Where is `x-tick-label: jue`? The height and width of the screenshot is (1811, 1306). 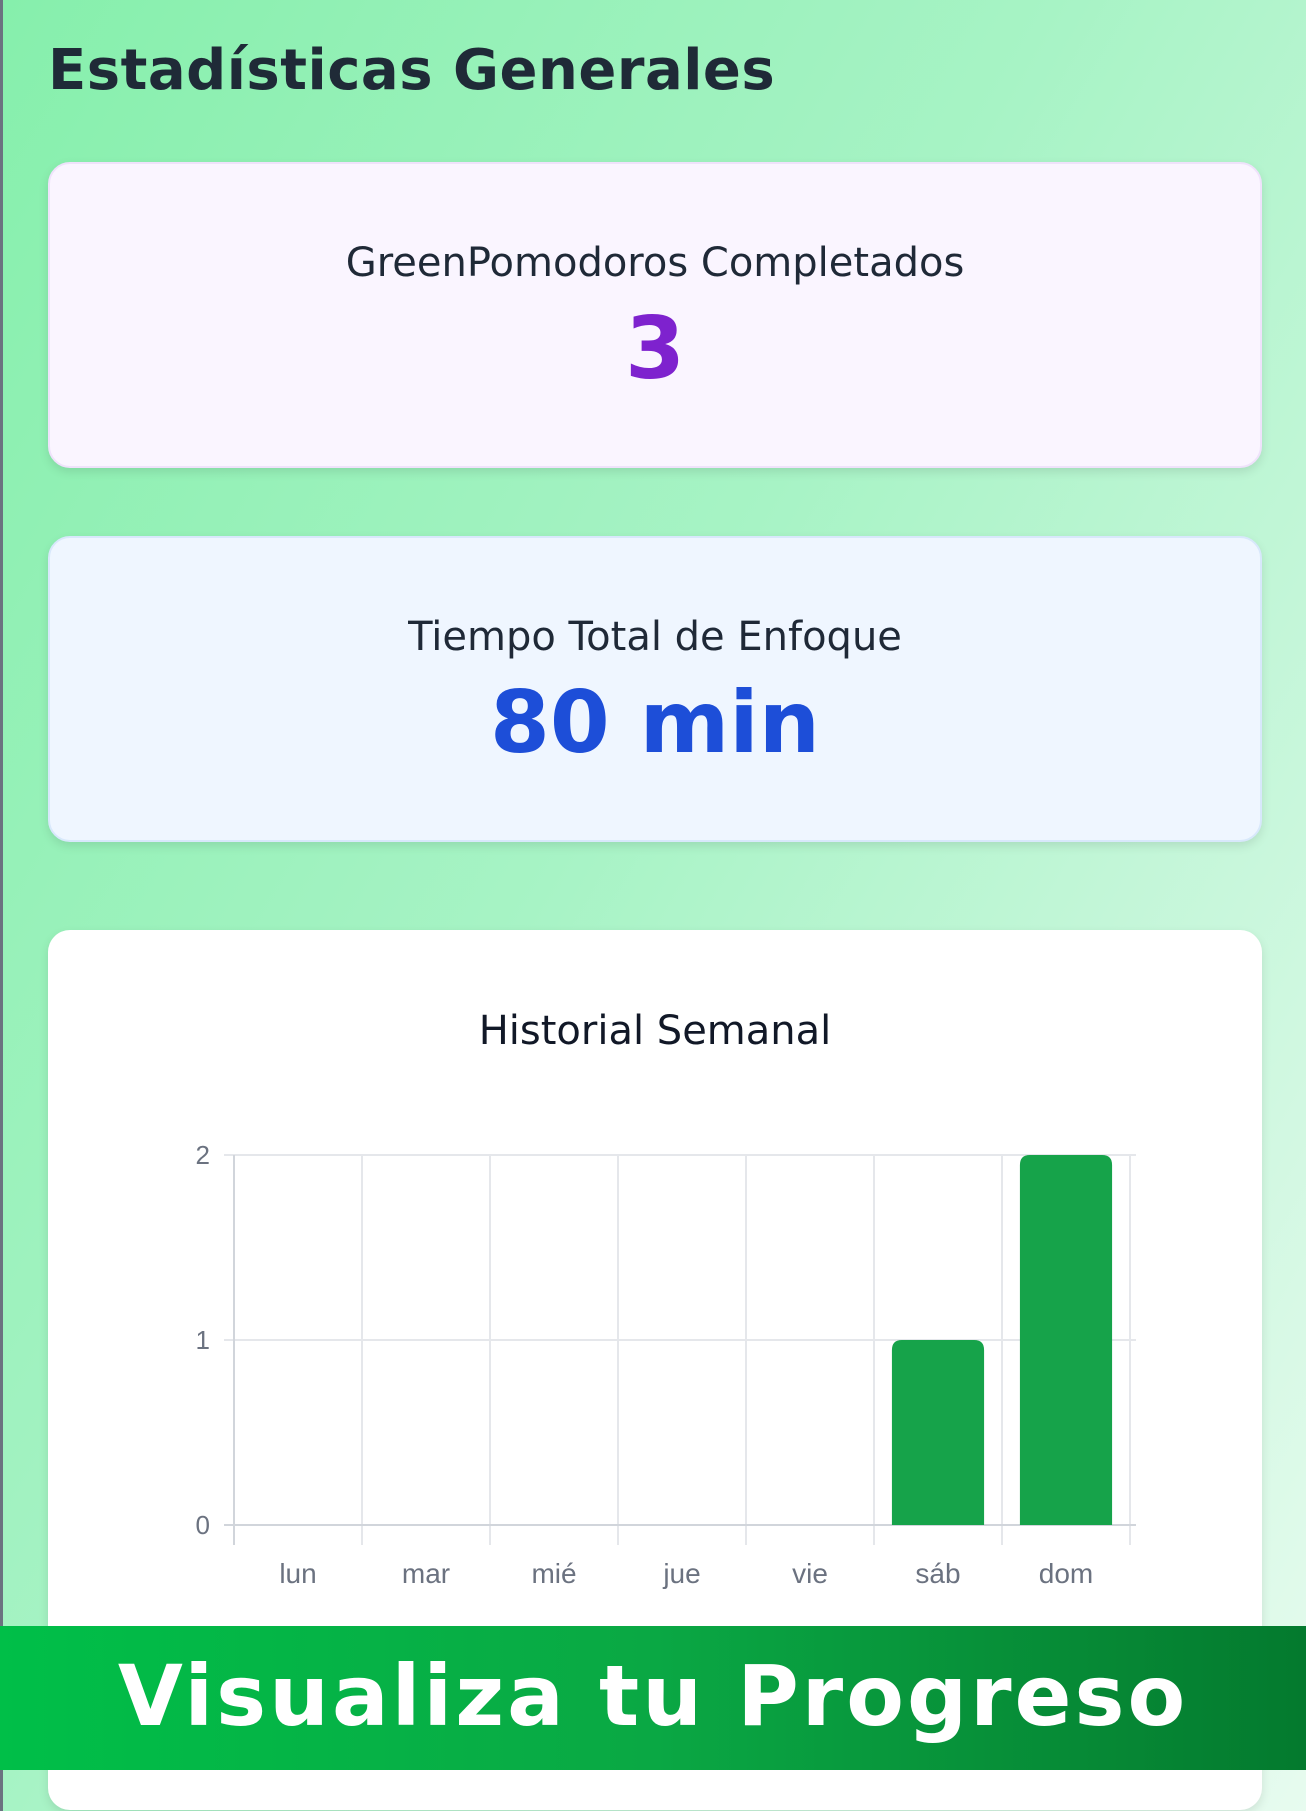
x-tick-label: jue is located at coordinates (681, 1573).